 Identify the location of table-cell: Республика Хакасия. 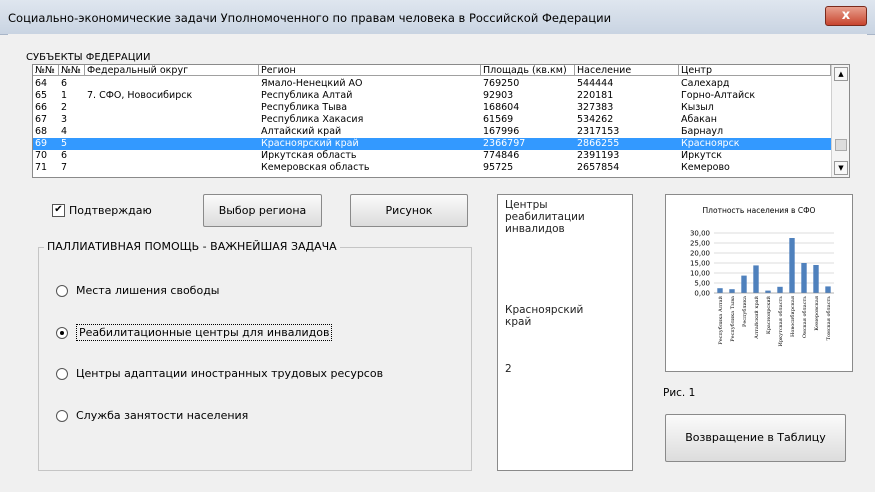
(312, 119).